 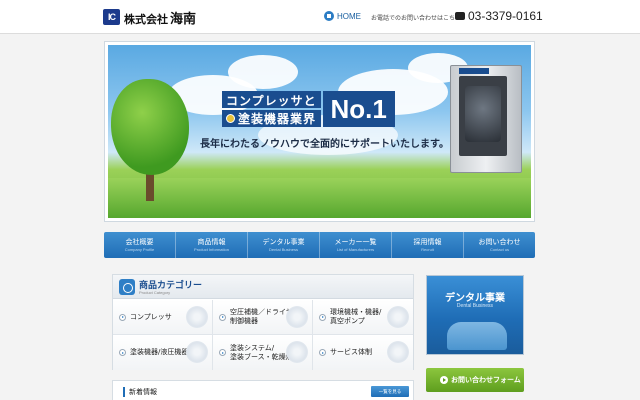 What do you see at coordinates (124, 392) in the screenshot?
I see `news-accent-bar` at bounding box center [124, 392].